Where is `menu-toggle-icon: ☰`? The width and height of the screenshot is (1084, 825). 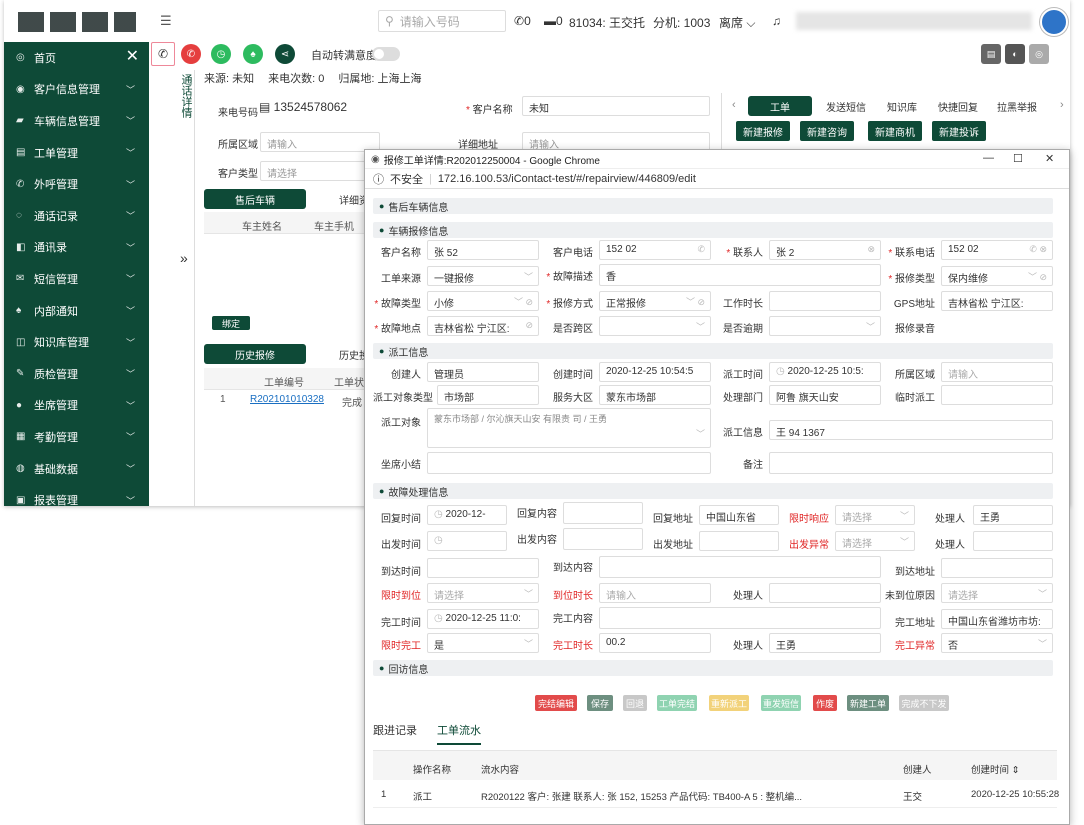 menu-toggle-icon: ☰ is located at coordinates (166, 21).